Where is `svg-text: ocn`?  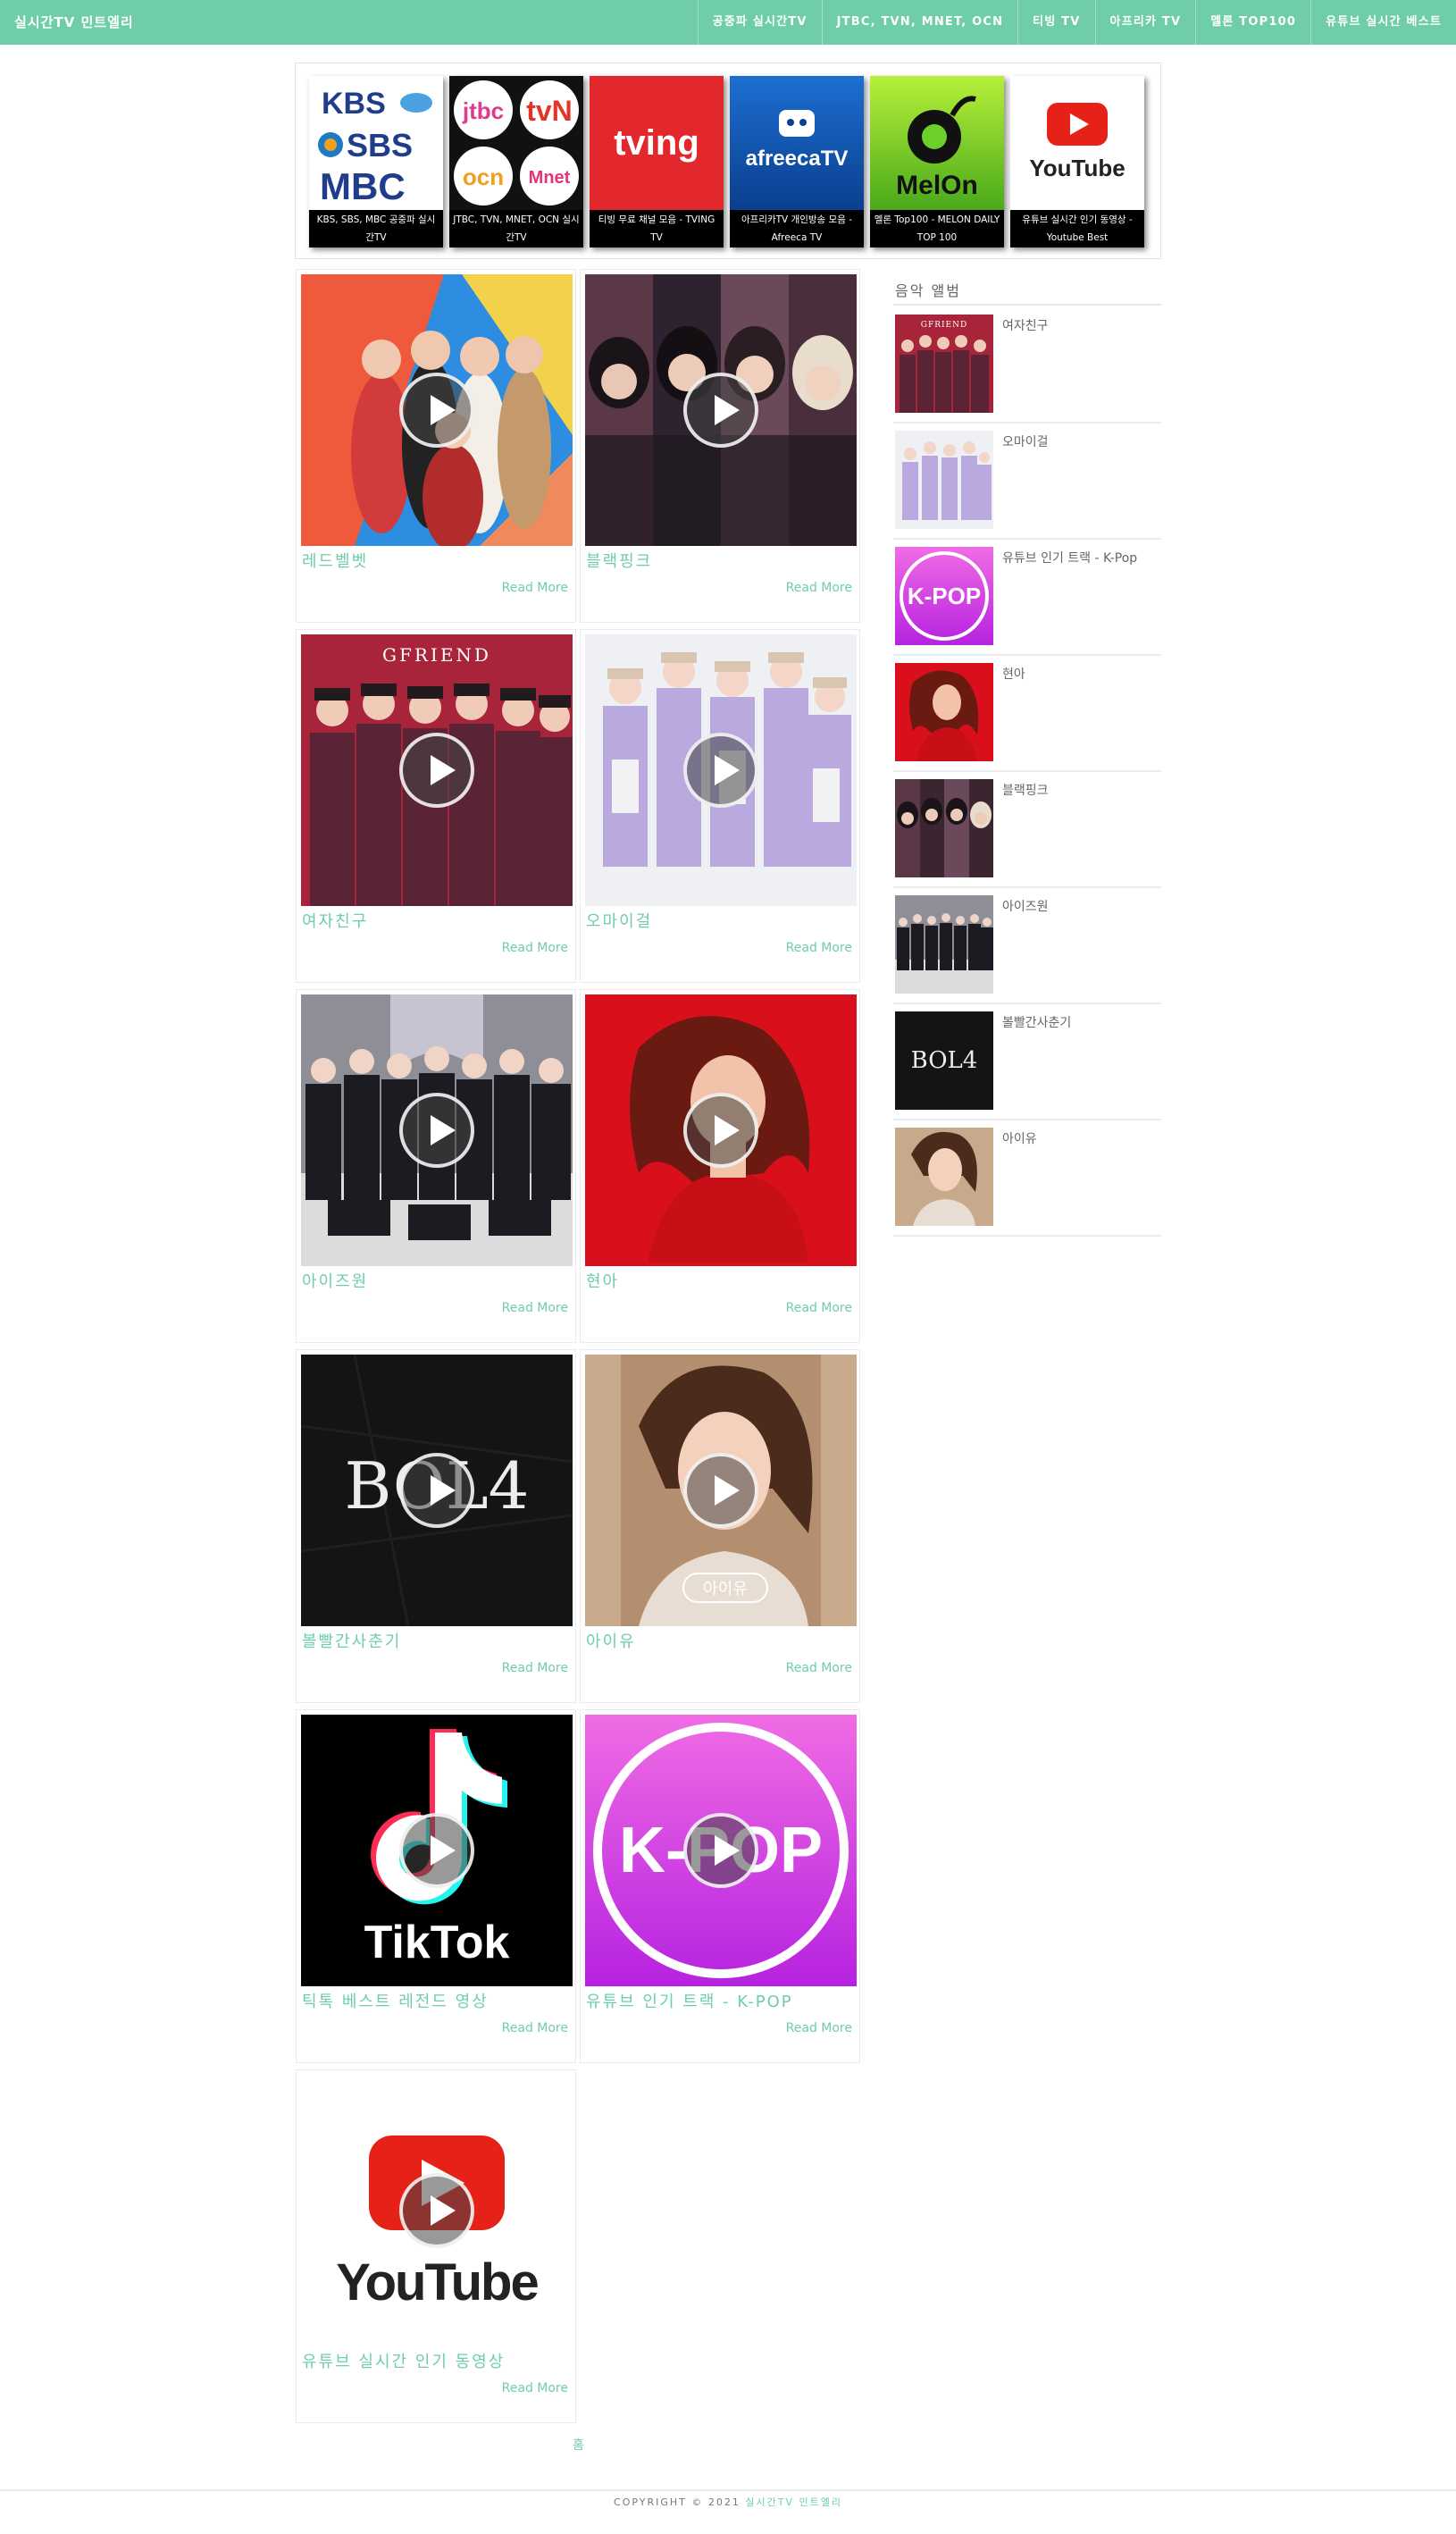 svg-text: ocn is located at coordinates (483, 177).